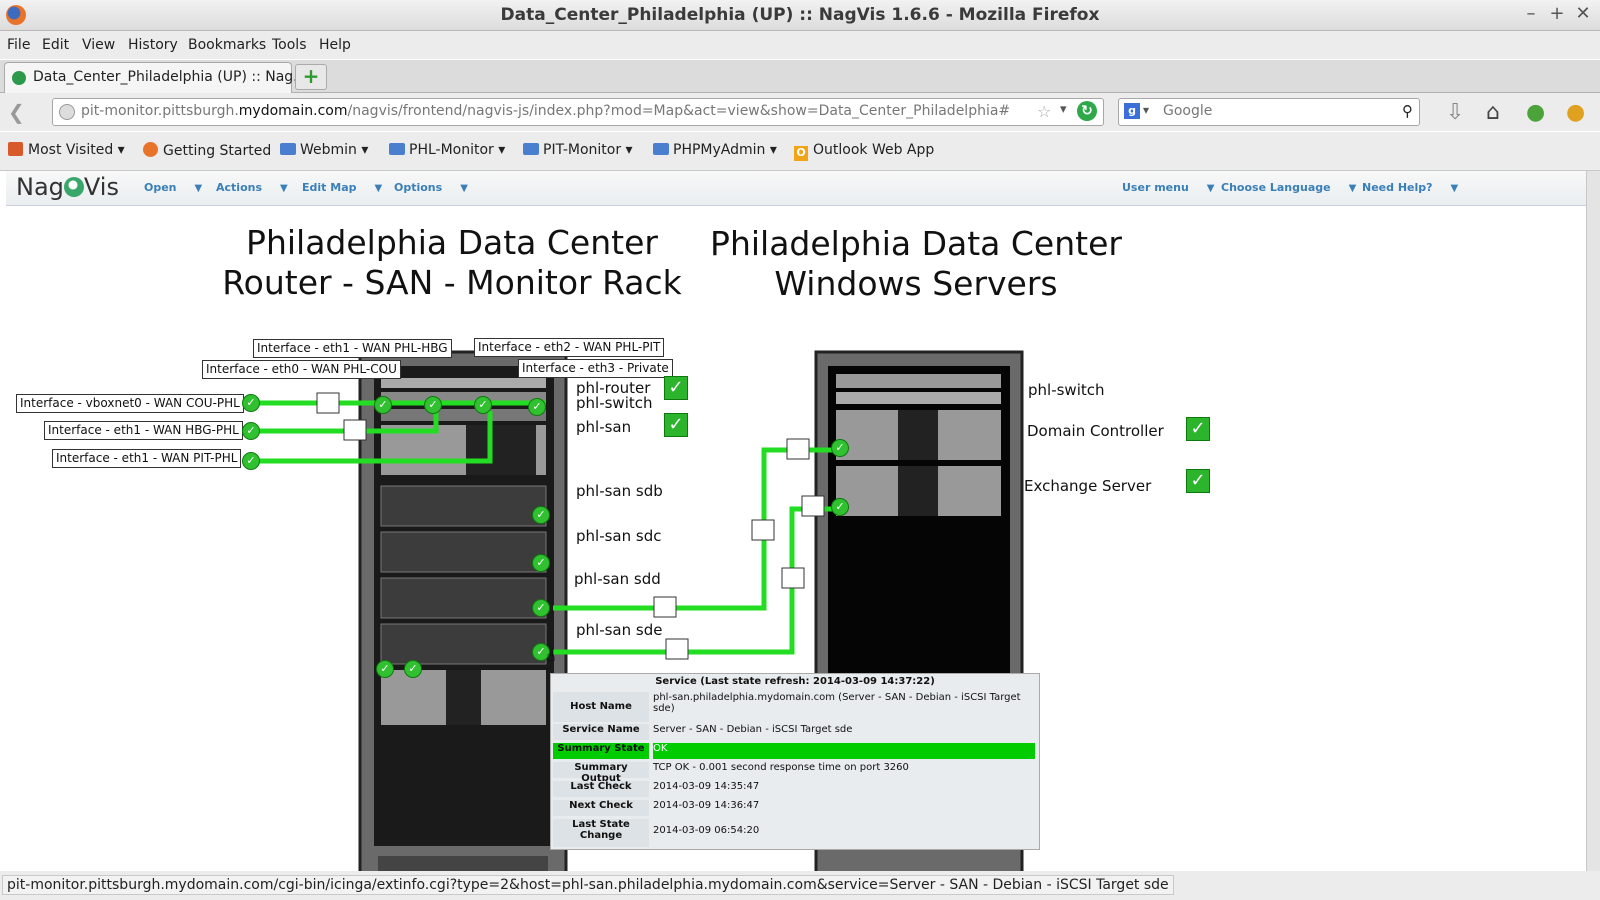  I want to click on service-label-sdd: phl-san sdd, so click(617, 579).